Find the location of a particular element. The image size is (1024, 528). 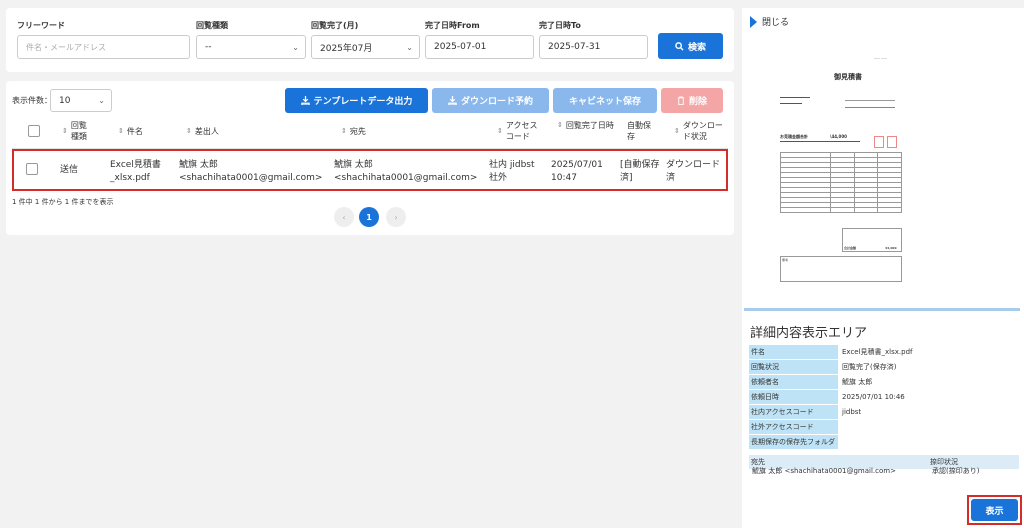

doc-total-value: \44,000 is located at coordinates (838, 136).